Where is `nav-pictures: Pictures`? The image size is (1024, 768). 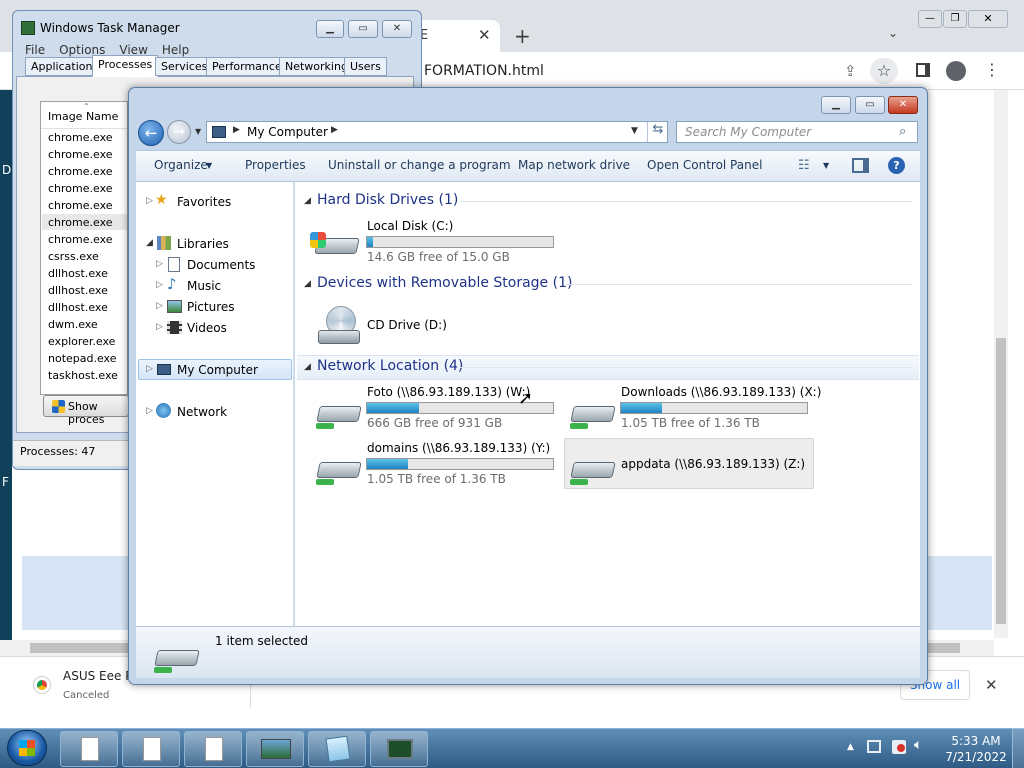 nav-pictures: Pictures is located at coordinates (211, 307).